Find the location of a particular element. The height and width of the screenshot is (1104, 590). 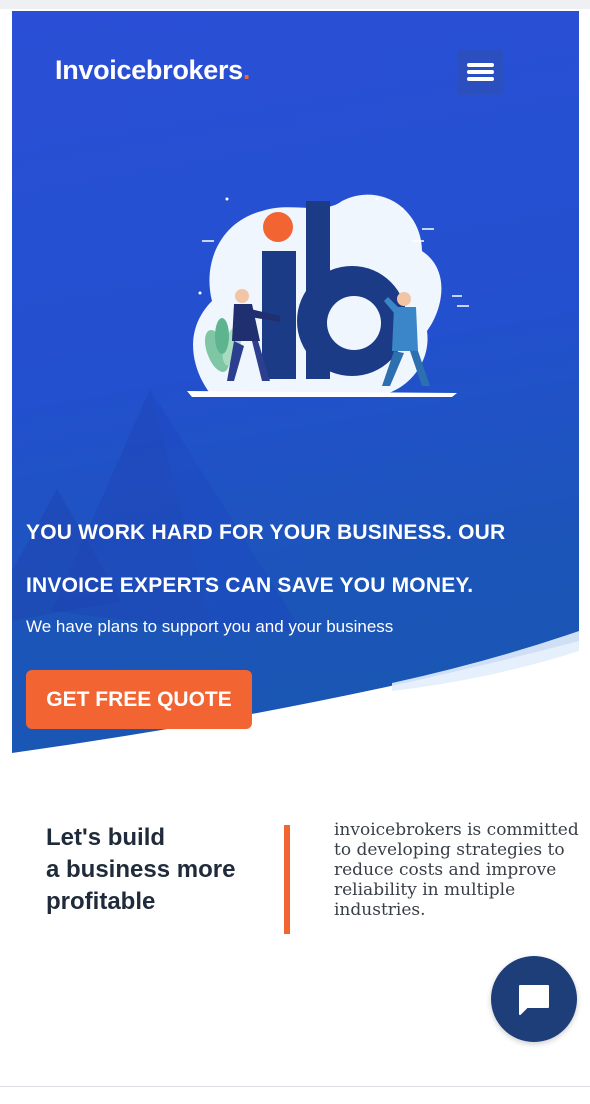

top-divider is located at coordinates (295, 4).